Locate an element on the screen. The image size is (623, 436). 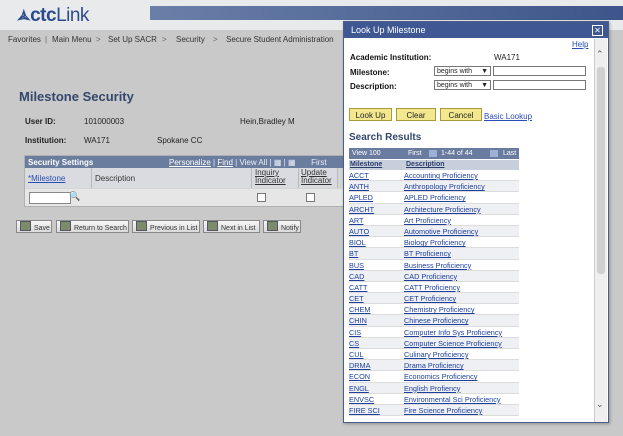
result-milestone-link: APLED is located at coordinates (361, 197).